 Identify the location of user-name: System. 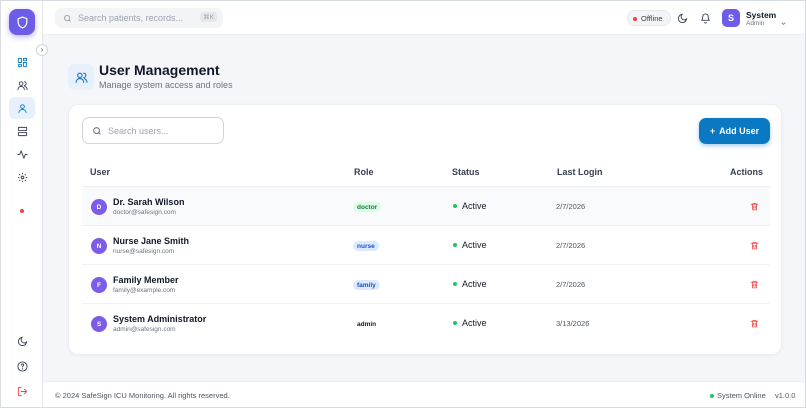
(761, 15).